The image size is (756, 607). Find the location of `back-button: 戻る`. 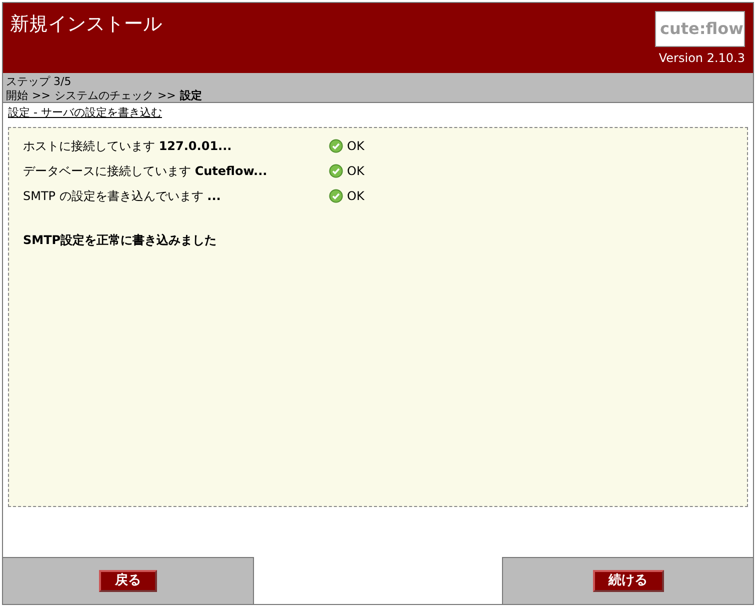

back-button: 戻る is located at coordinates (128, 581).